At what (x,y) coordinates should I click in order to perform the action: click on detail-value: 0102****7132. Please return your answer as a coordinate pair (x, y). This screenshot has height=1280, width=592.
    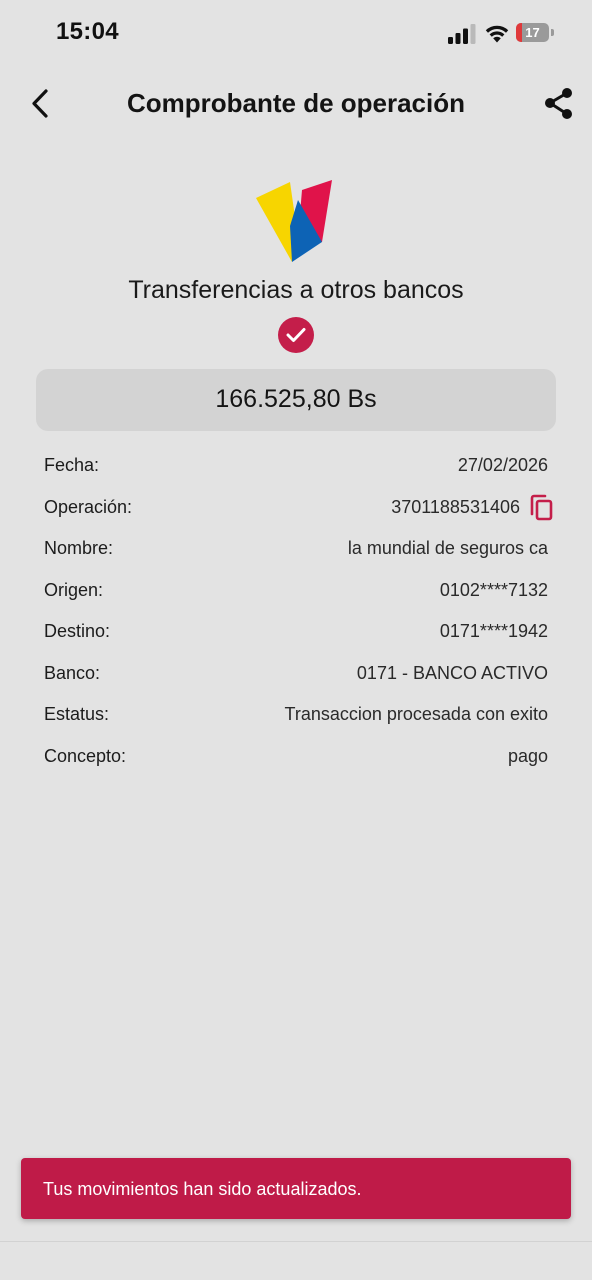
    Looking at the image, I should click on (493, 589).